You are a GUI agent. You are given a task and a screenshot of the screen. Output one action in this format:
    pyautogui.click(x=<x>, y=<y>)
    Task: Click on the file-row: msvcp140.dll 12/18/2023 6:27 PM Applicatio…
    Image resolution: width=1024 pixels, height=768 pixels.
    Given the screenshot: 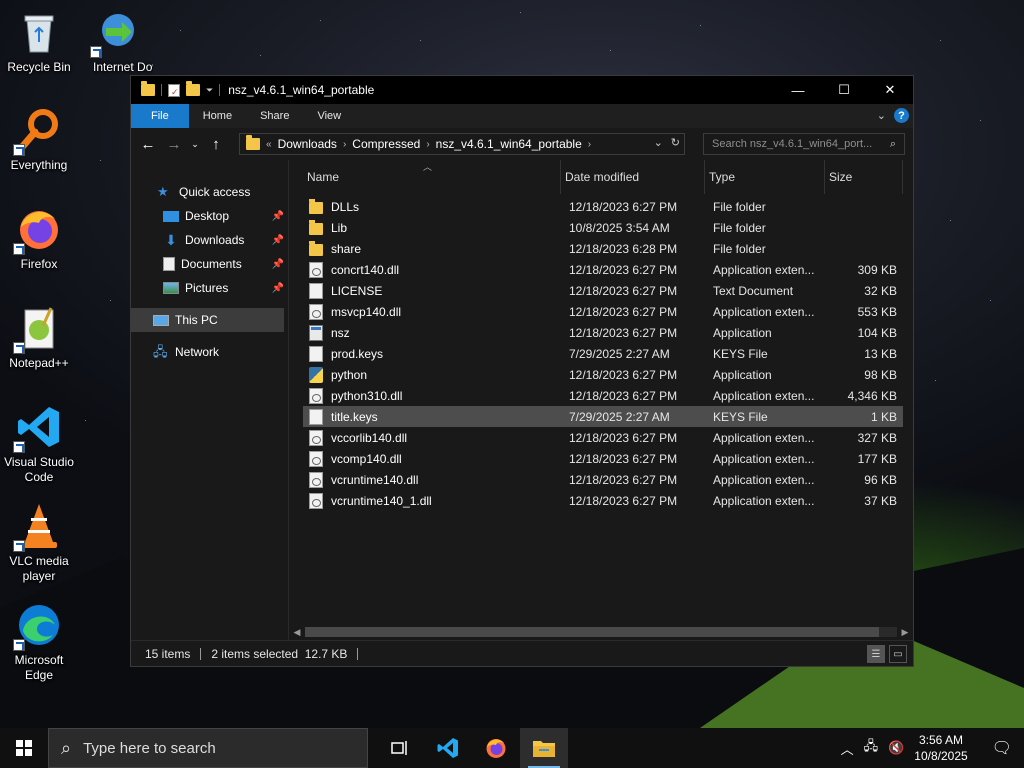 What is the action you would take?
    pyautogui.click(x=603, y=311)
    